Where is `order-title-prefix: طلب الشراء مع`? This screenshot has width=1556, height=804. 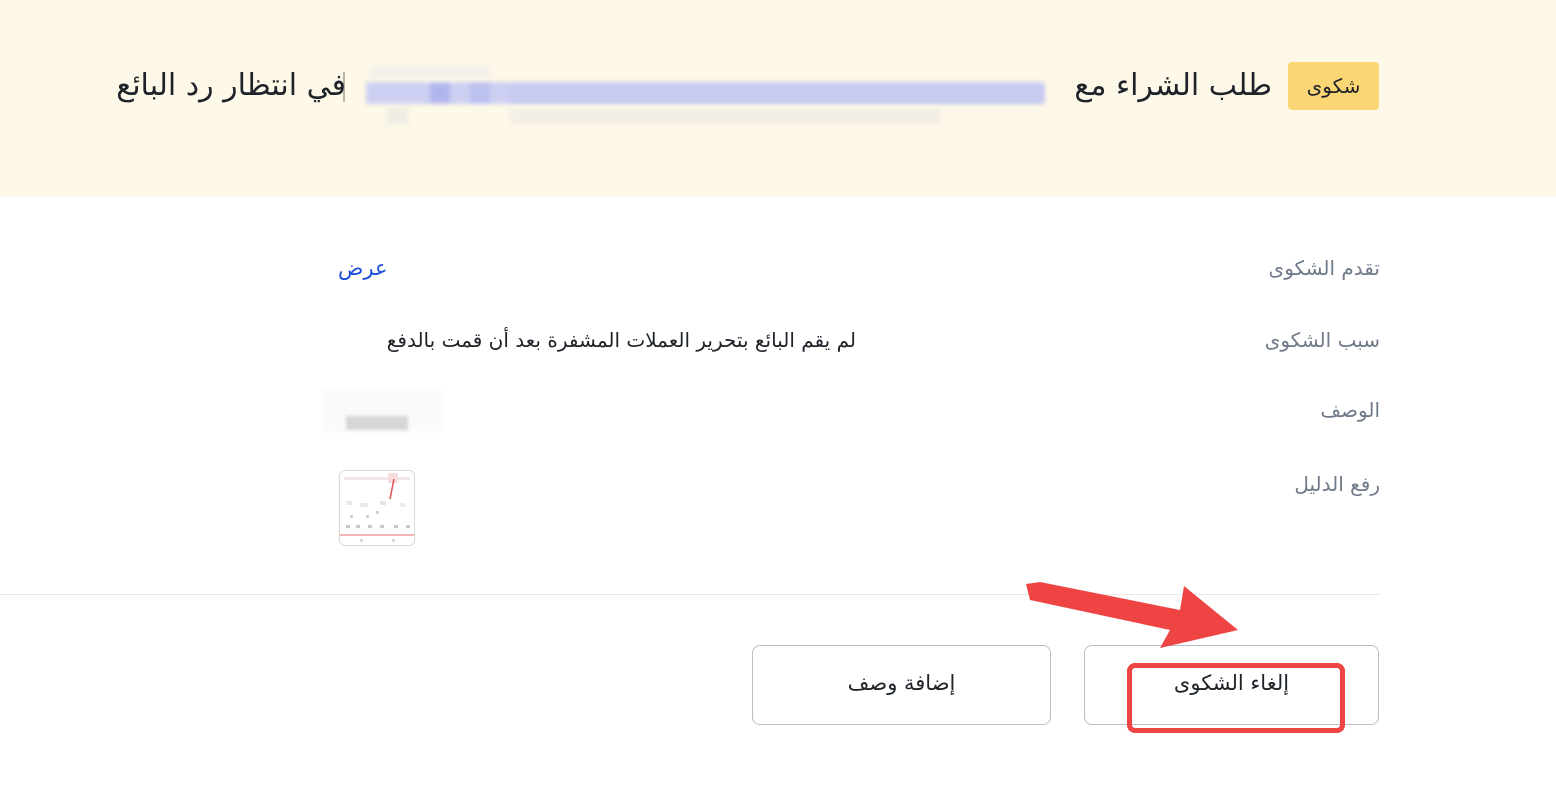
order-title-prefix: طلب الشراء مع is located at coordinates (1173, 85).